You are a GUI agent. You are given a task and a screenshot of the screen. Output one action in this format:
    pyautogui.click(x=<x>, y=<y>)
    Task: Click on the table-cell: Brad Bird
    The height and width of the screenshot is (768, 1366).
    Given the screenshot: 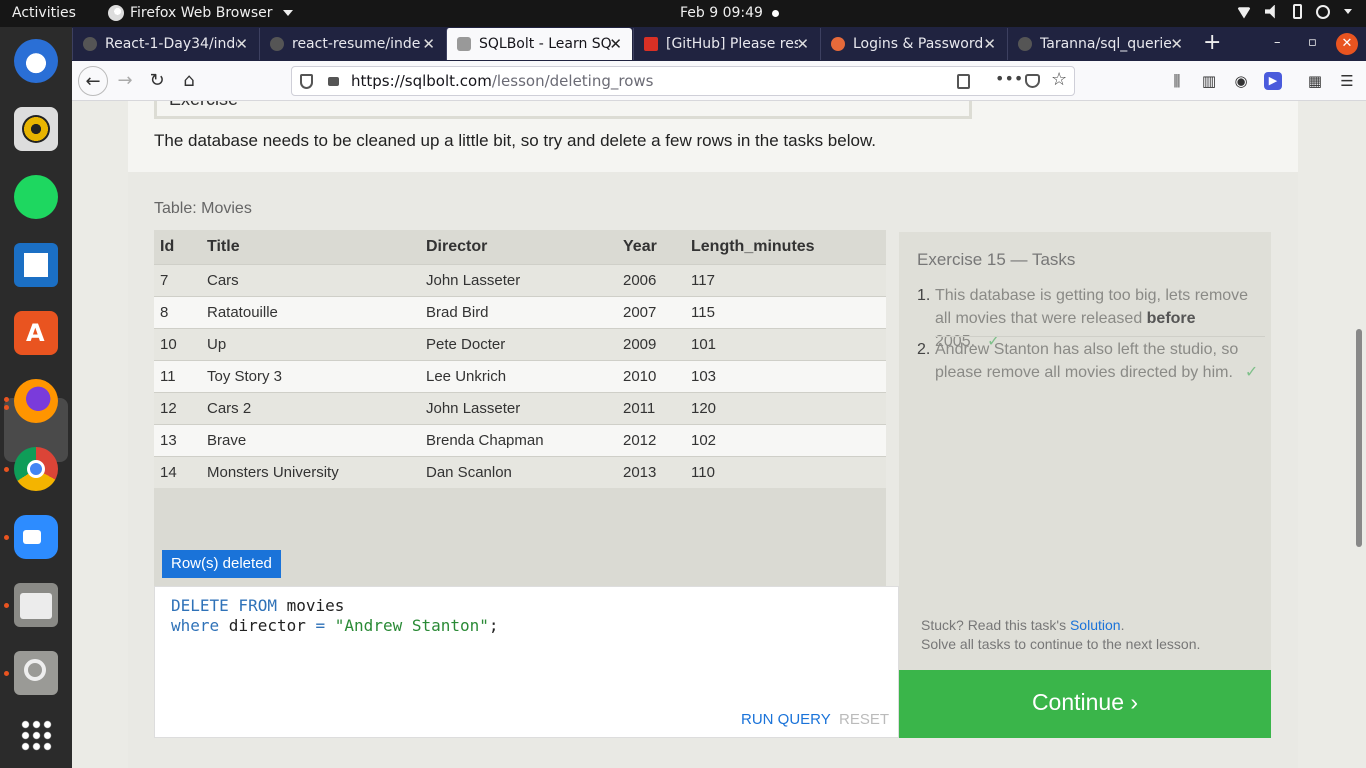 What is the action you would take?
    pyautogui.click(x=518, y=311)
    